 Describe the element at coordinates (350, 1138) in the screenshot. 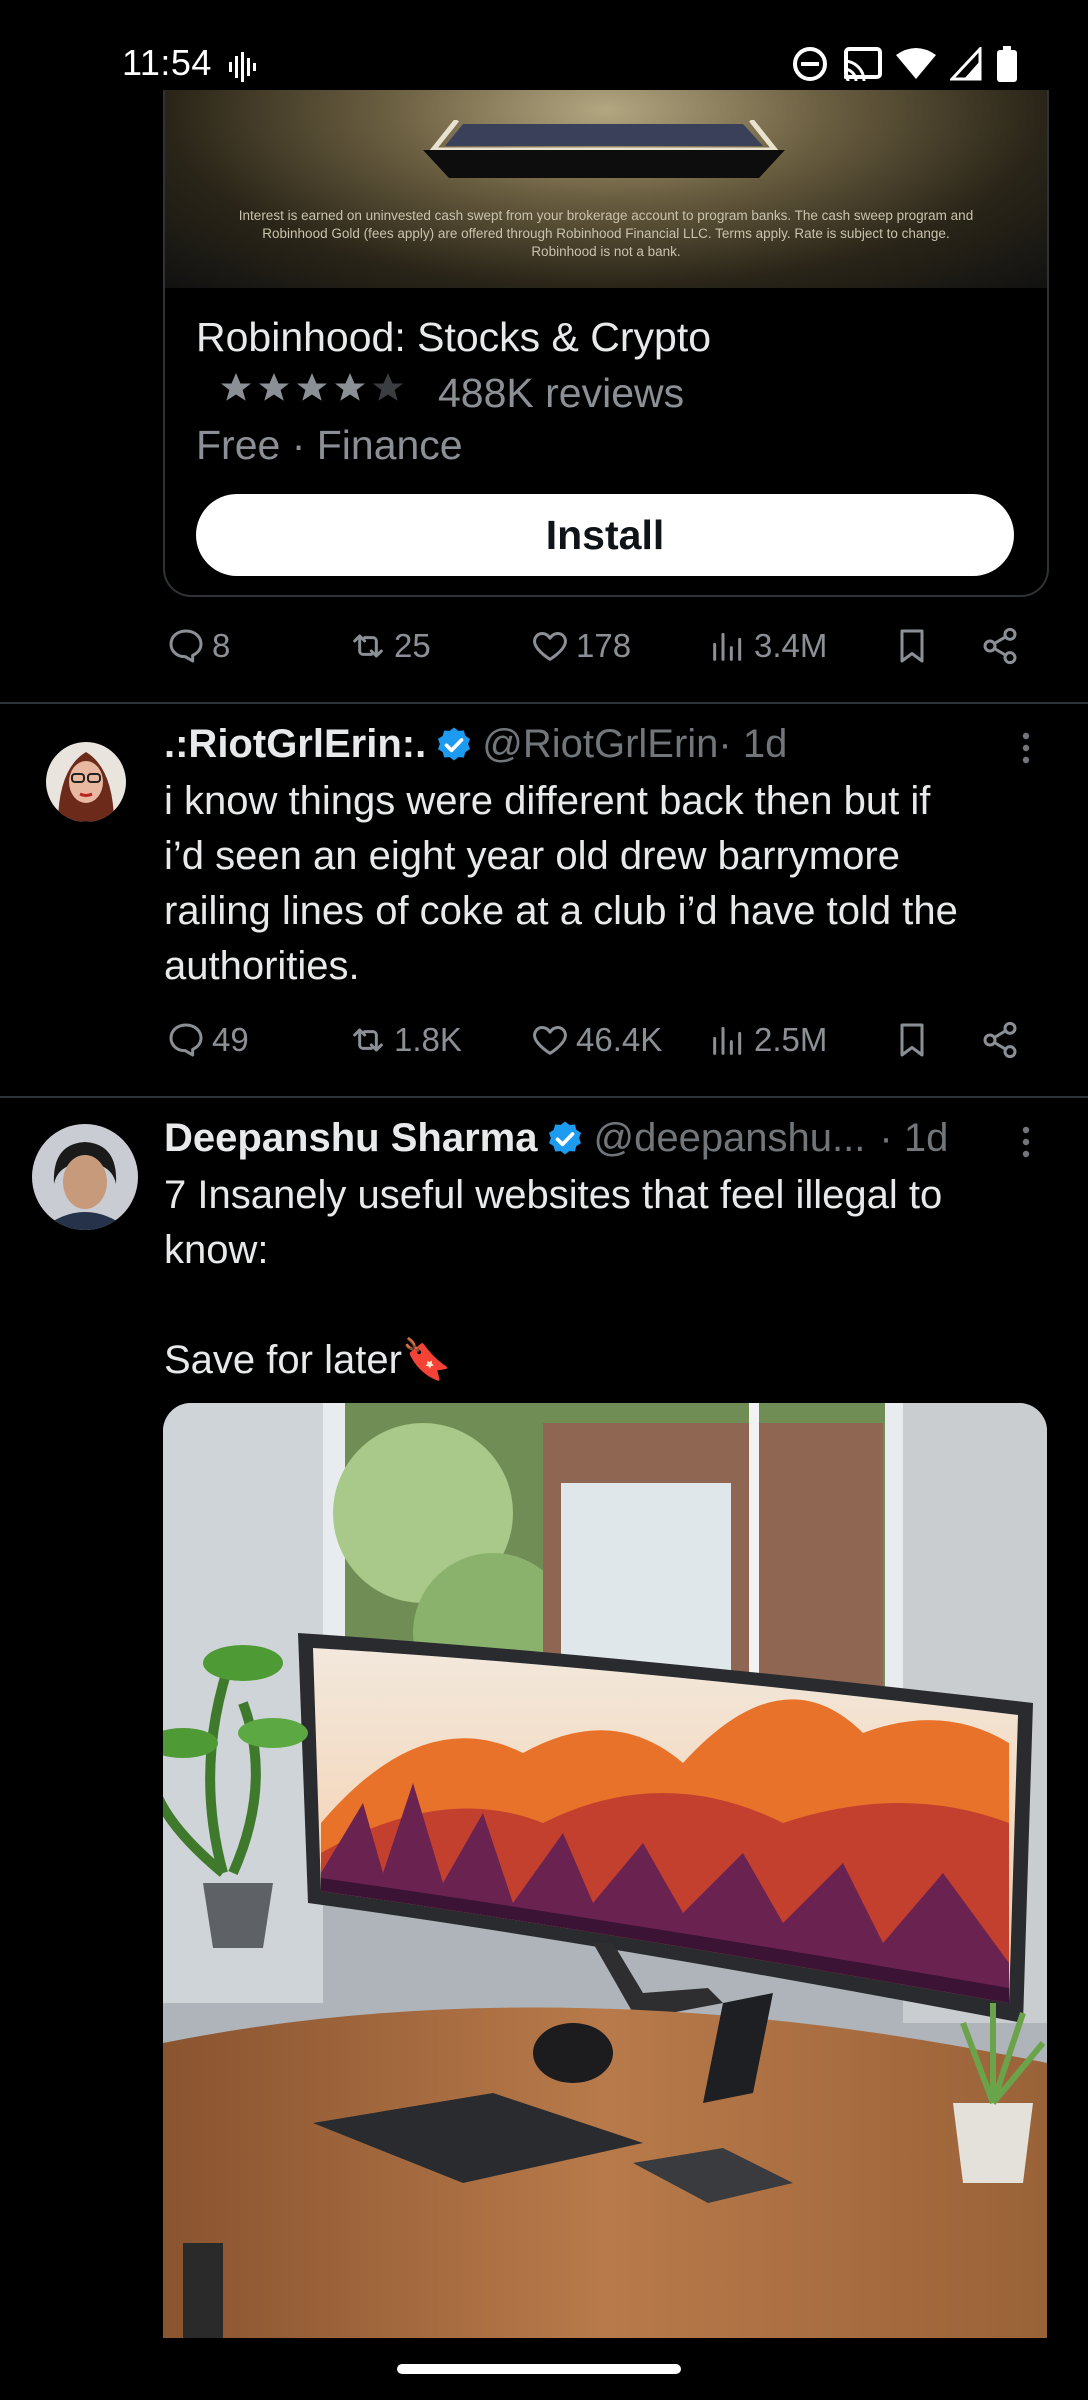

I see `author-name: Deepanshu Sharma` at that location.